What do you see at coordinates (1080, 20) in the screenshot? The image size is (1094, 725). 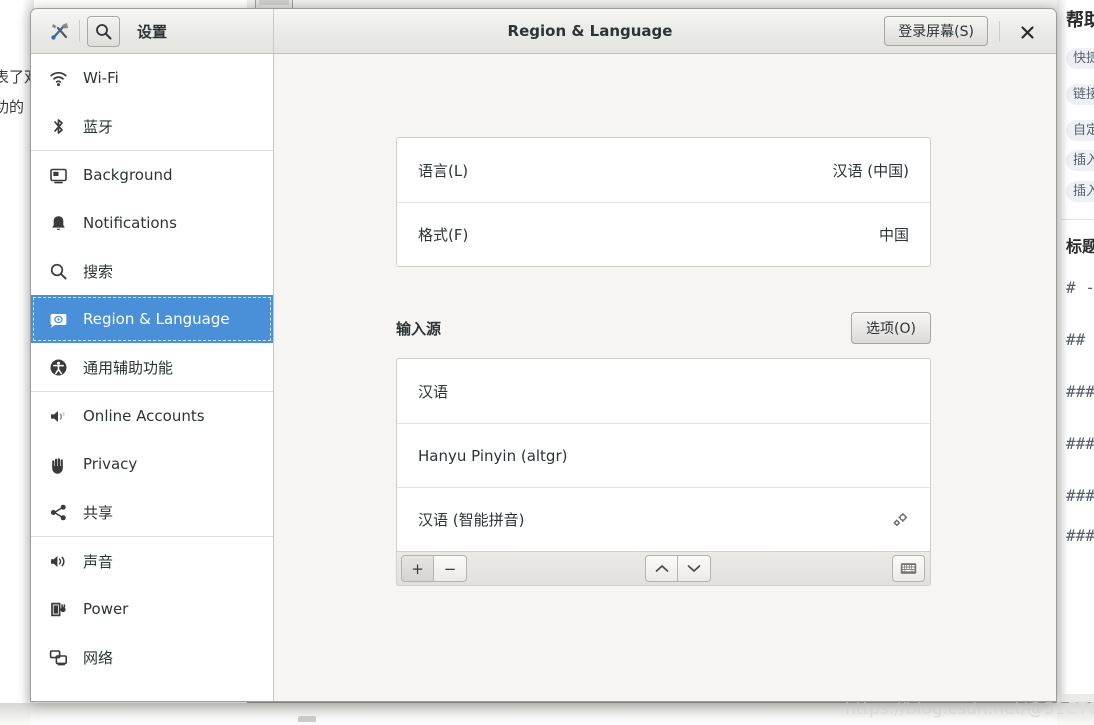 I see `background-right-title: 帮助` at bounding box center [1080, 20].